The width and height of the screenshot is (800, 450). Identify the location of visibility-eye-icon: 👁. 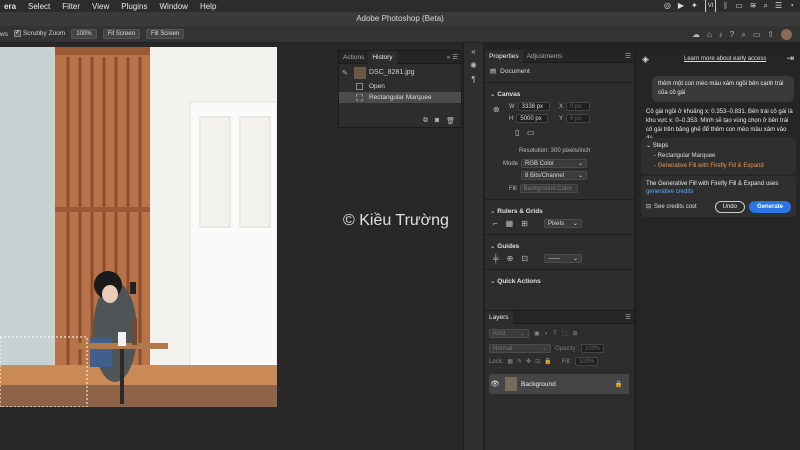
(495, 384).